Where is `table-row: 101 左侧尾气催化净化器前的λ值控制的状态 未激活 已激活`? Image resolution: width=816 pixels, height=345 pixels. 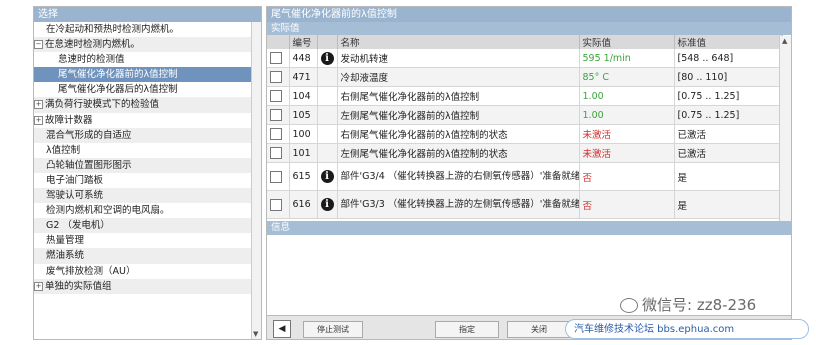
table-row: 101 左侧尾气催化净化器前的λ值控制的状态 未激活 已激活 is located at coordinates (525, 153).